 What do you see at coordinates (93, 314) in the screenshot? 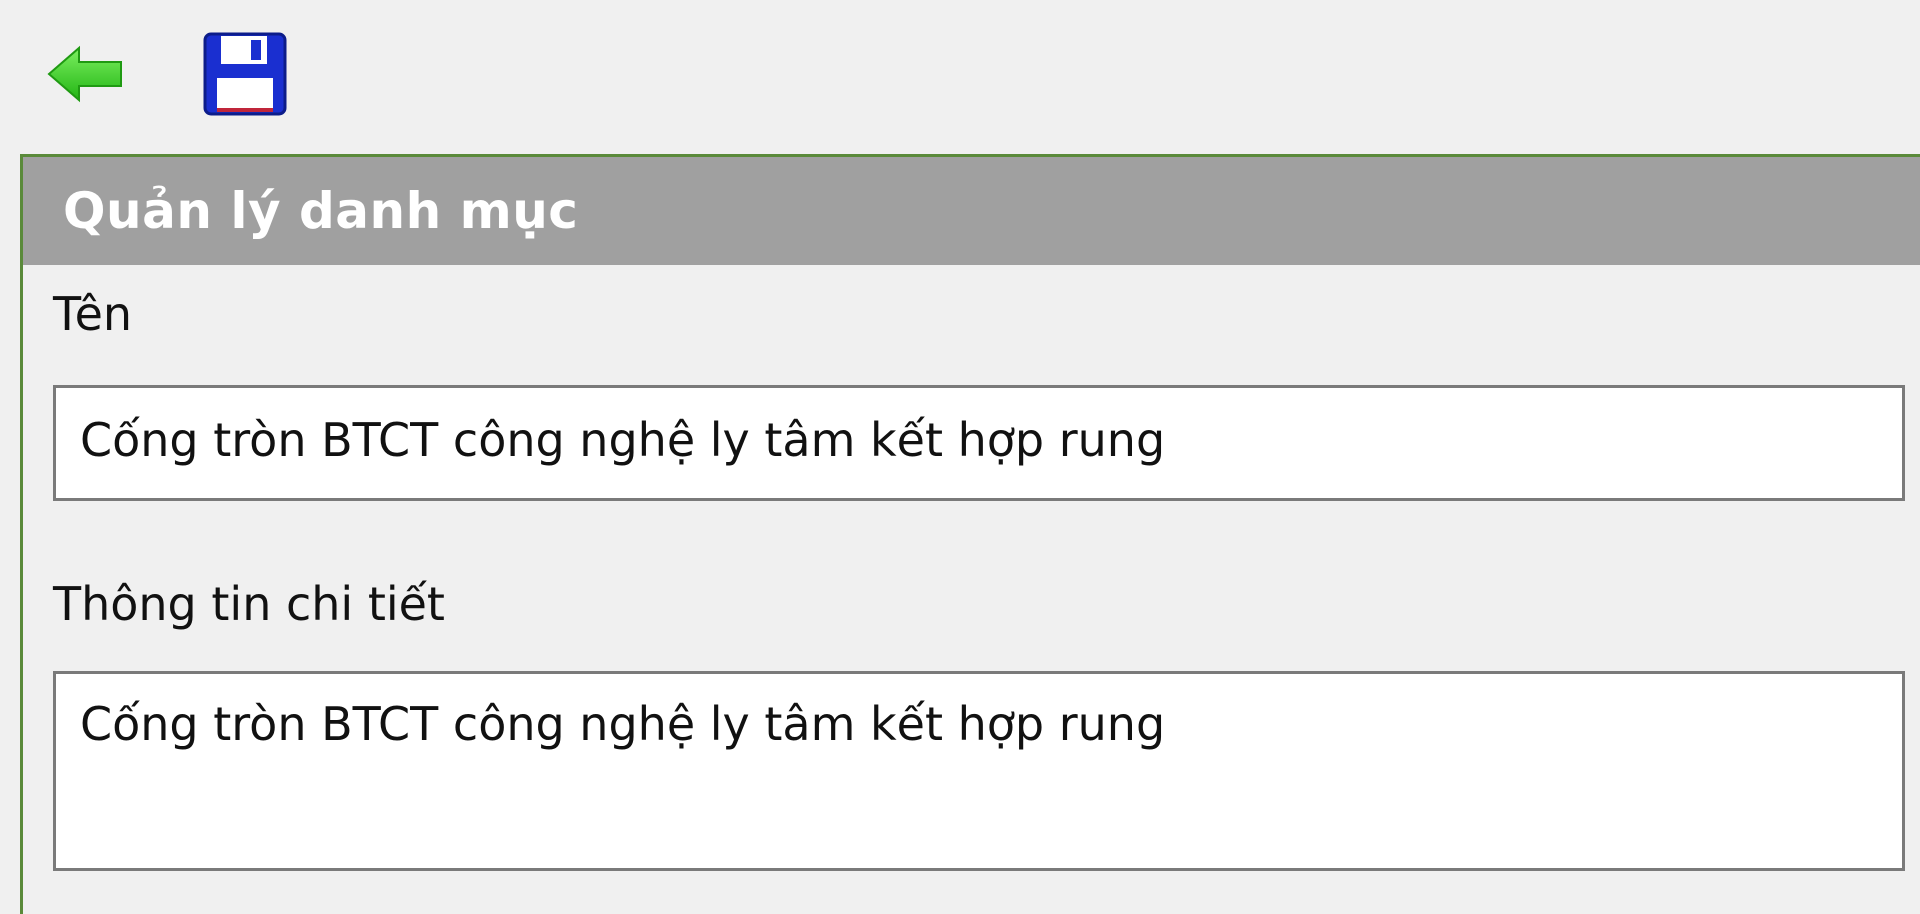
I see `name-label: Tên` at bounding box center [93, 314].